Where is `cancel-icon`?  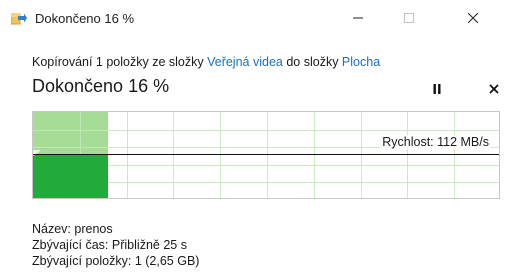
cancel-icon is located at coordinates (494, 90).